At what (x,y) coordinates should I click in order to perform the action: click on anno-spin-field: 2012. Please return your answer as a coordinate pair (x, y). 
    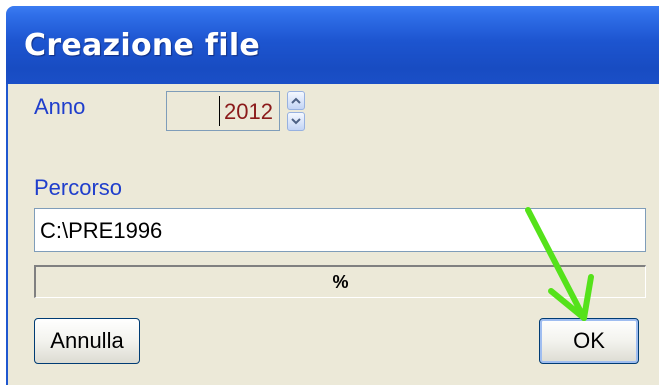
    Looking at the image, I should click on (223, 111).